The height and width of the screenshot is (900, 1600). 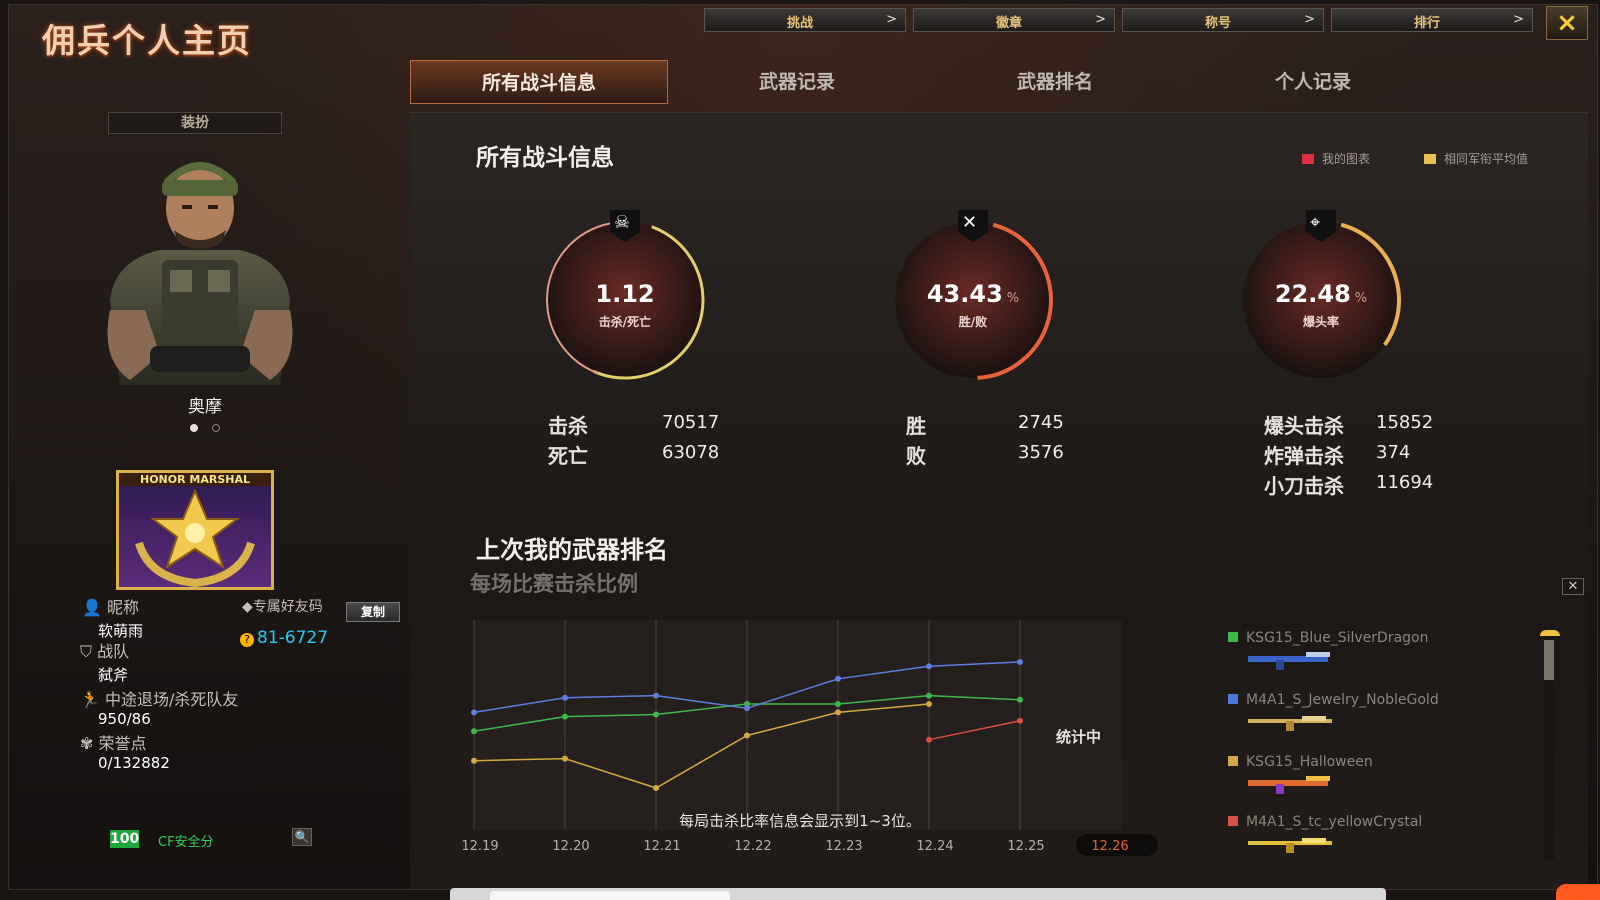 What do you see at coordinates (1041, 422) in the screenshot?
I see `wins-value: 2745` at bounding box center [1041, 422].